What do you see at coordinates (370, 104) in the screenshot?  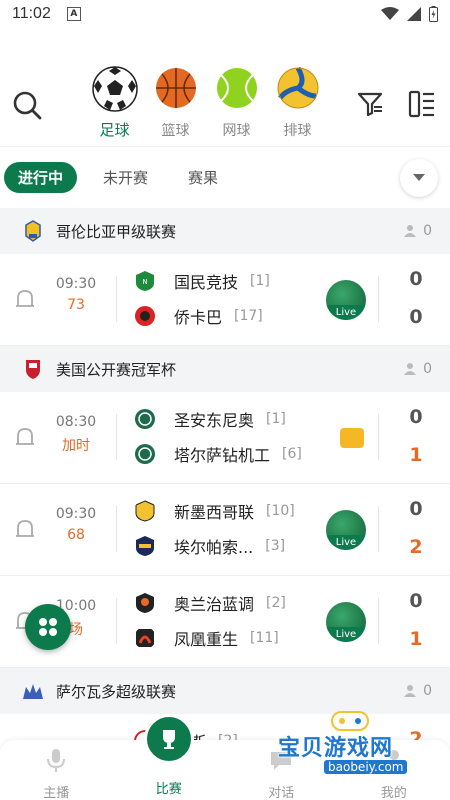 I see `filter-icon` at bounding box center [370, 104].